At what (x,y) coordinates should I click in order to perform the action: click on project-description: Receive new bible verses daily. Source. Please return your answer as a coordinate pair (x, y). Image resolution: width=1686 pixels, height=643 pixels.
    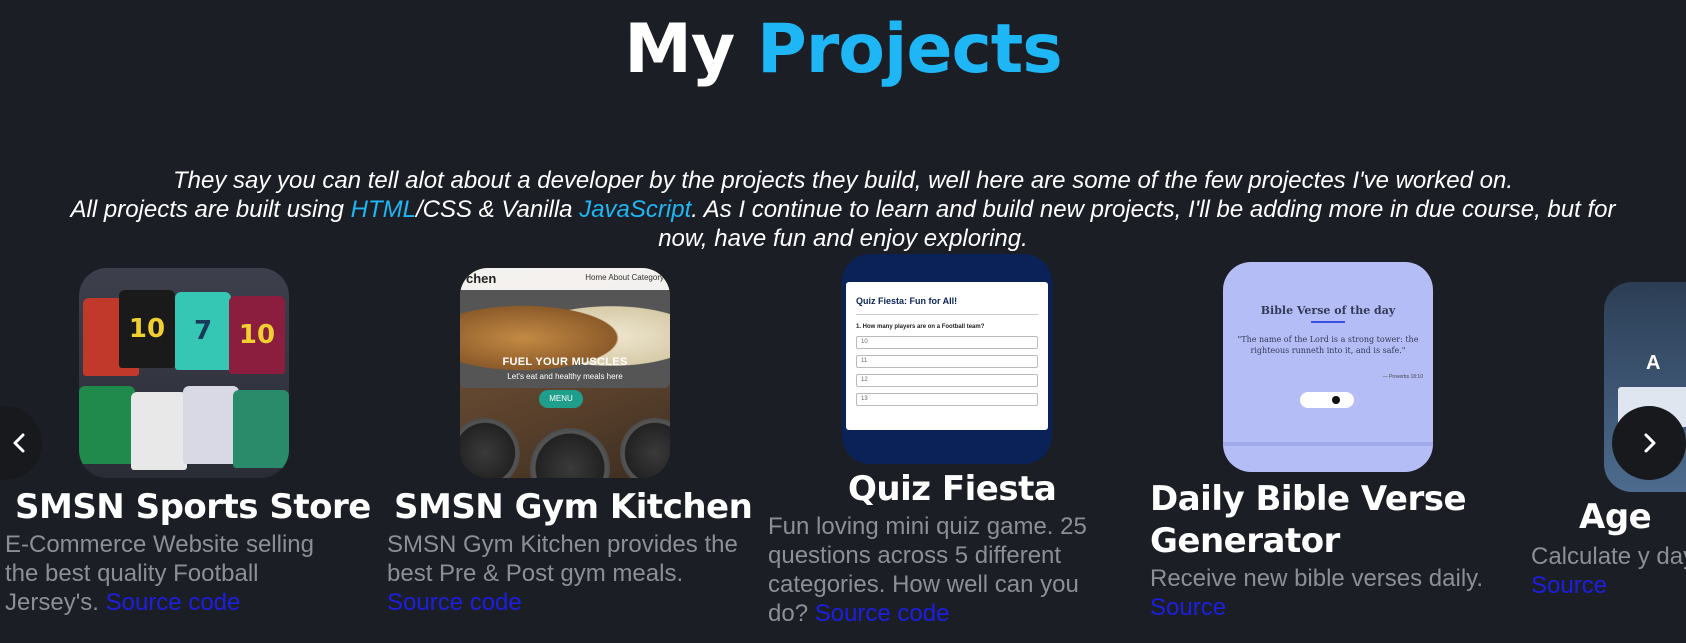
    Looking at the image, I should click on (1330, 593).